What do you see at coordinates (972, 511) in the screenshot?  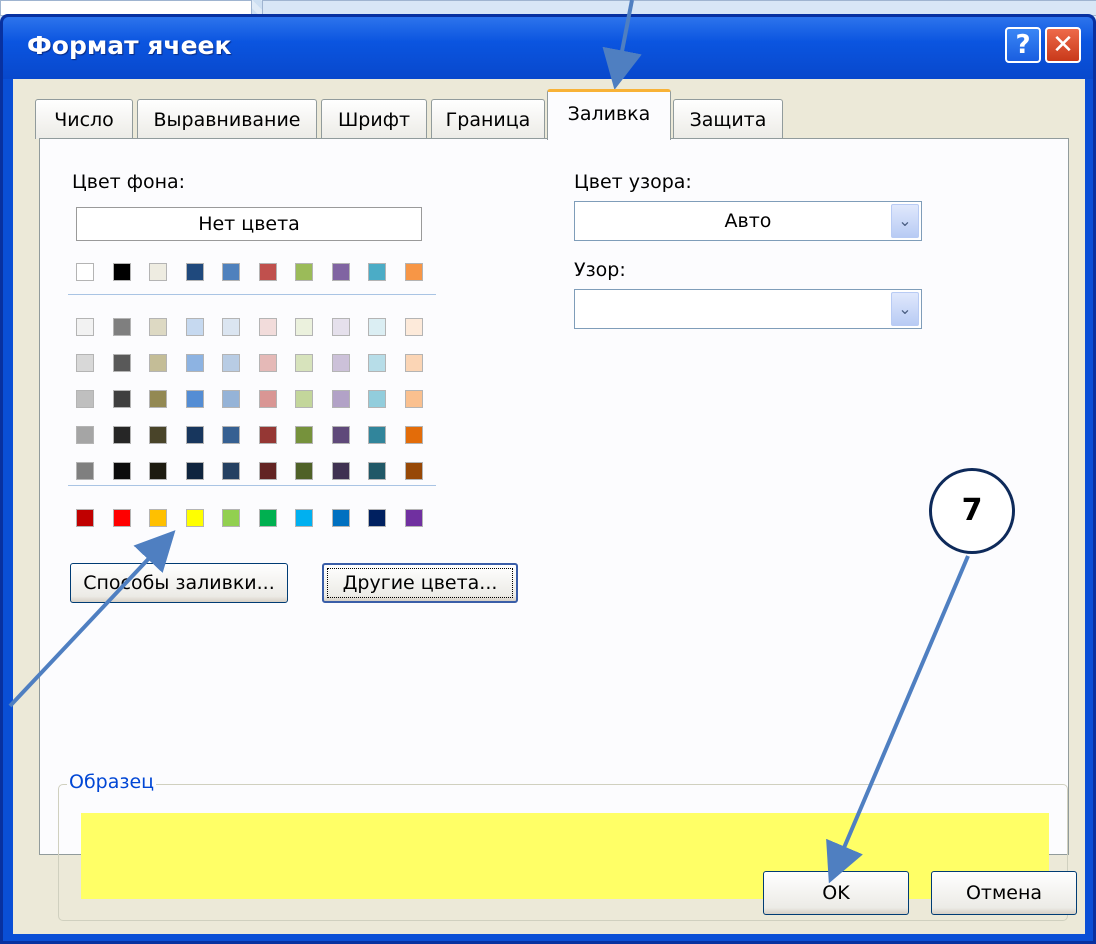 I see `step-number-badge: 7` at bounding box center [972, 511].